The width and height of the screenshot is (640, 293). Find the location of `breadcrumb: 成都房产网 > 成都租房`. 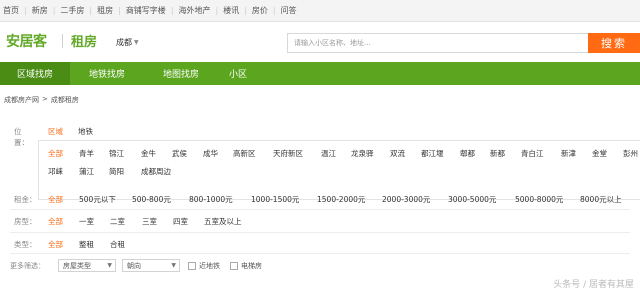

breadcrumb: 成都房产网 > 成都租房 is located at coordinates (41, 100).